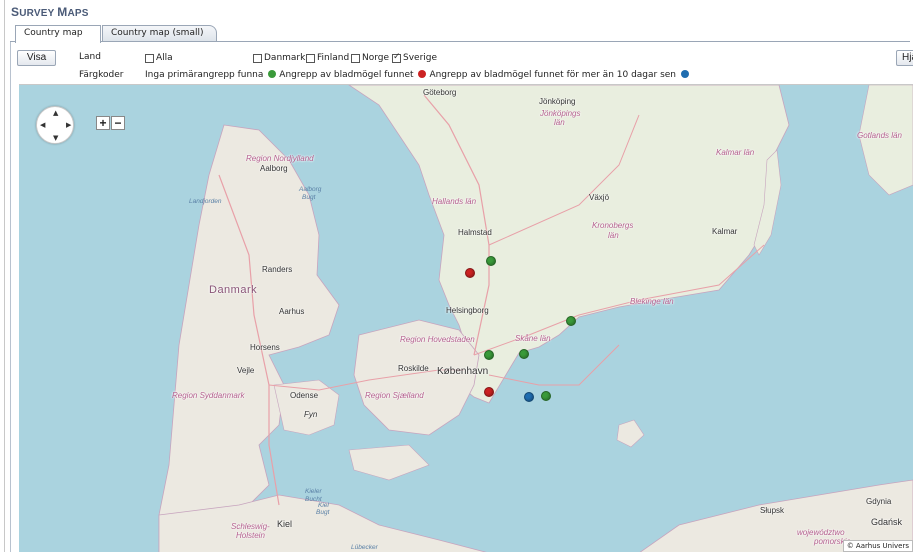 This screenshot has width=913, height=552. Describe the element at coordinates (42, 125) in the screenshot. I see `pan-left-icon: ◀` at that location.